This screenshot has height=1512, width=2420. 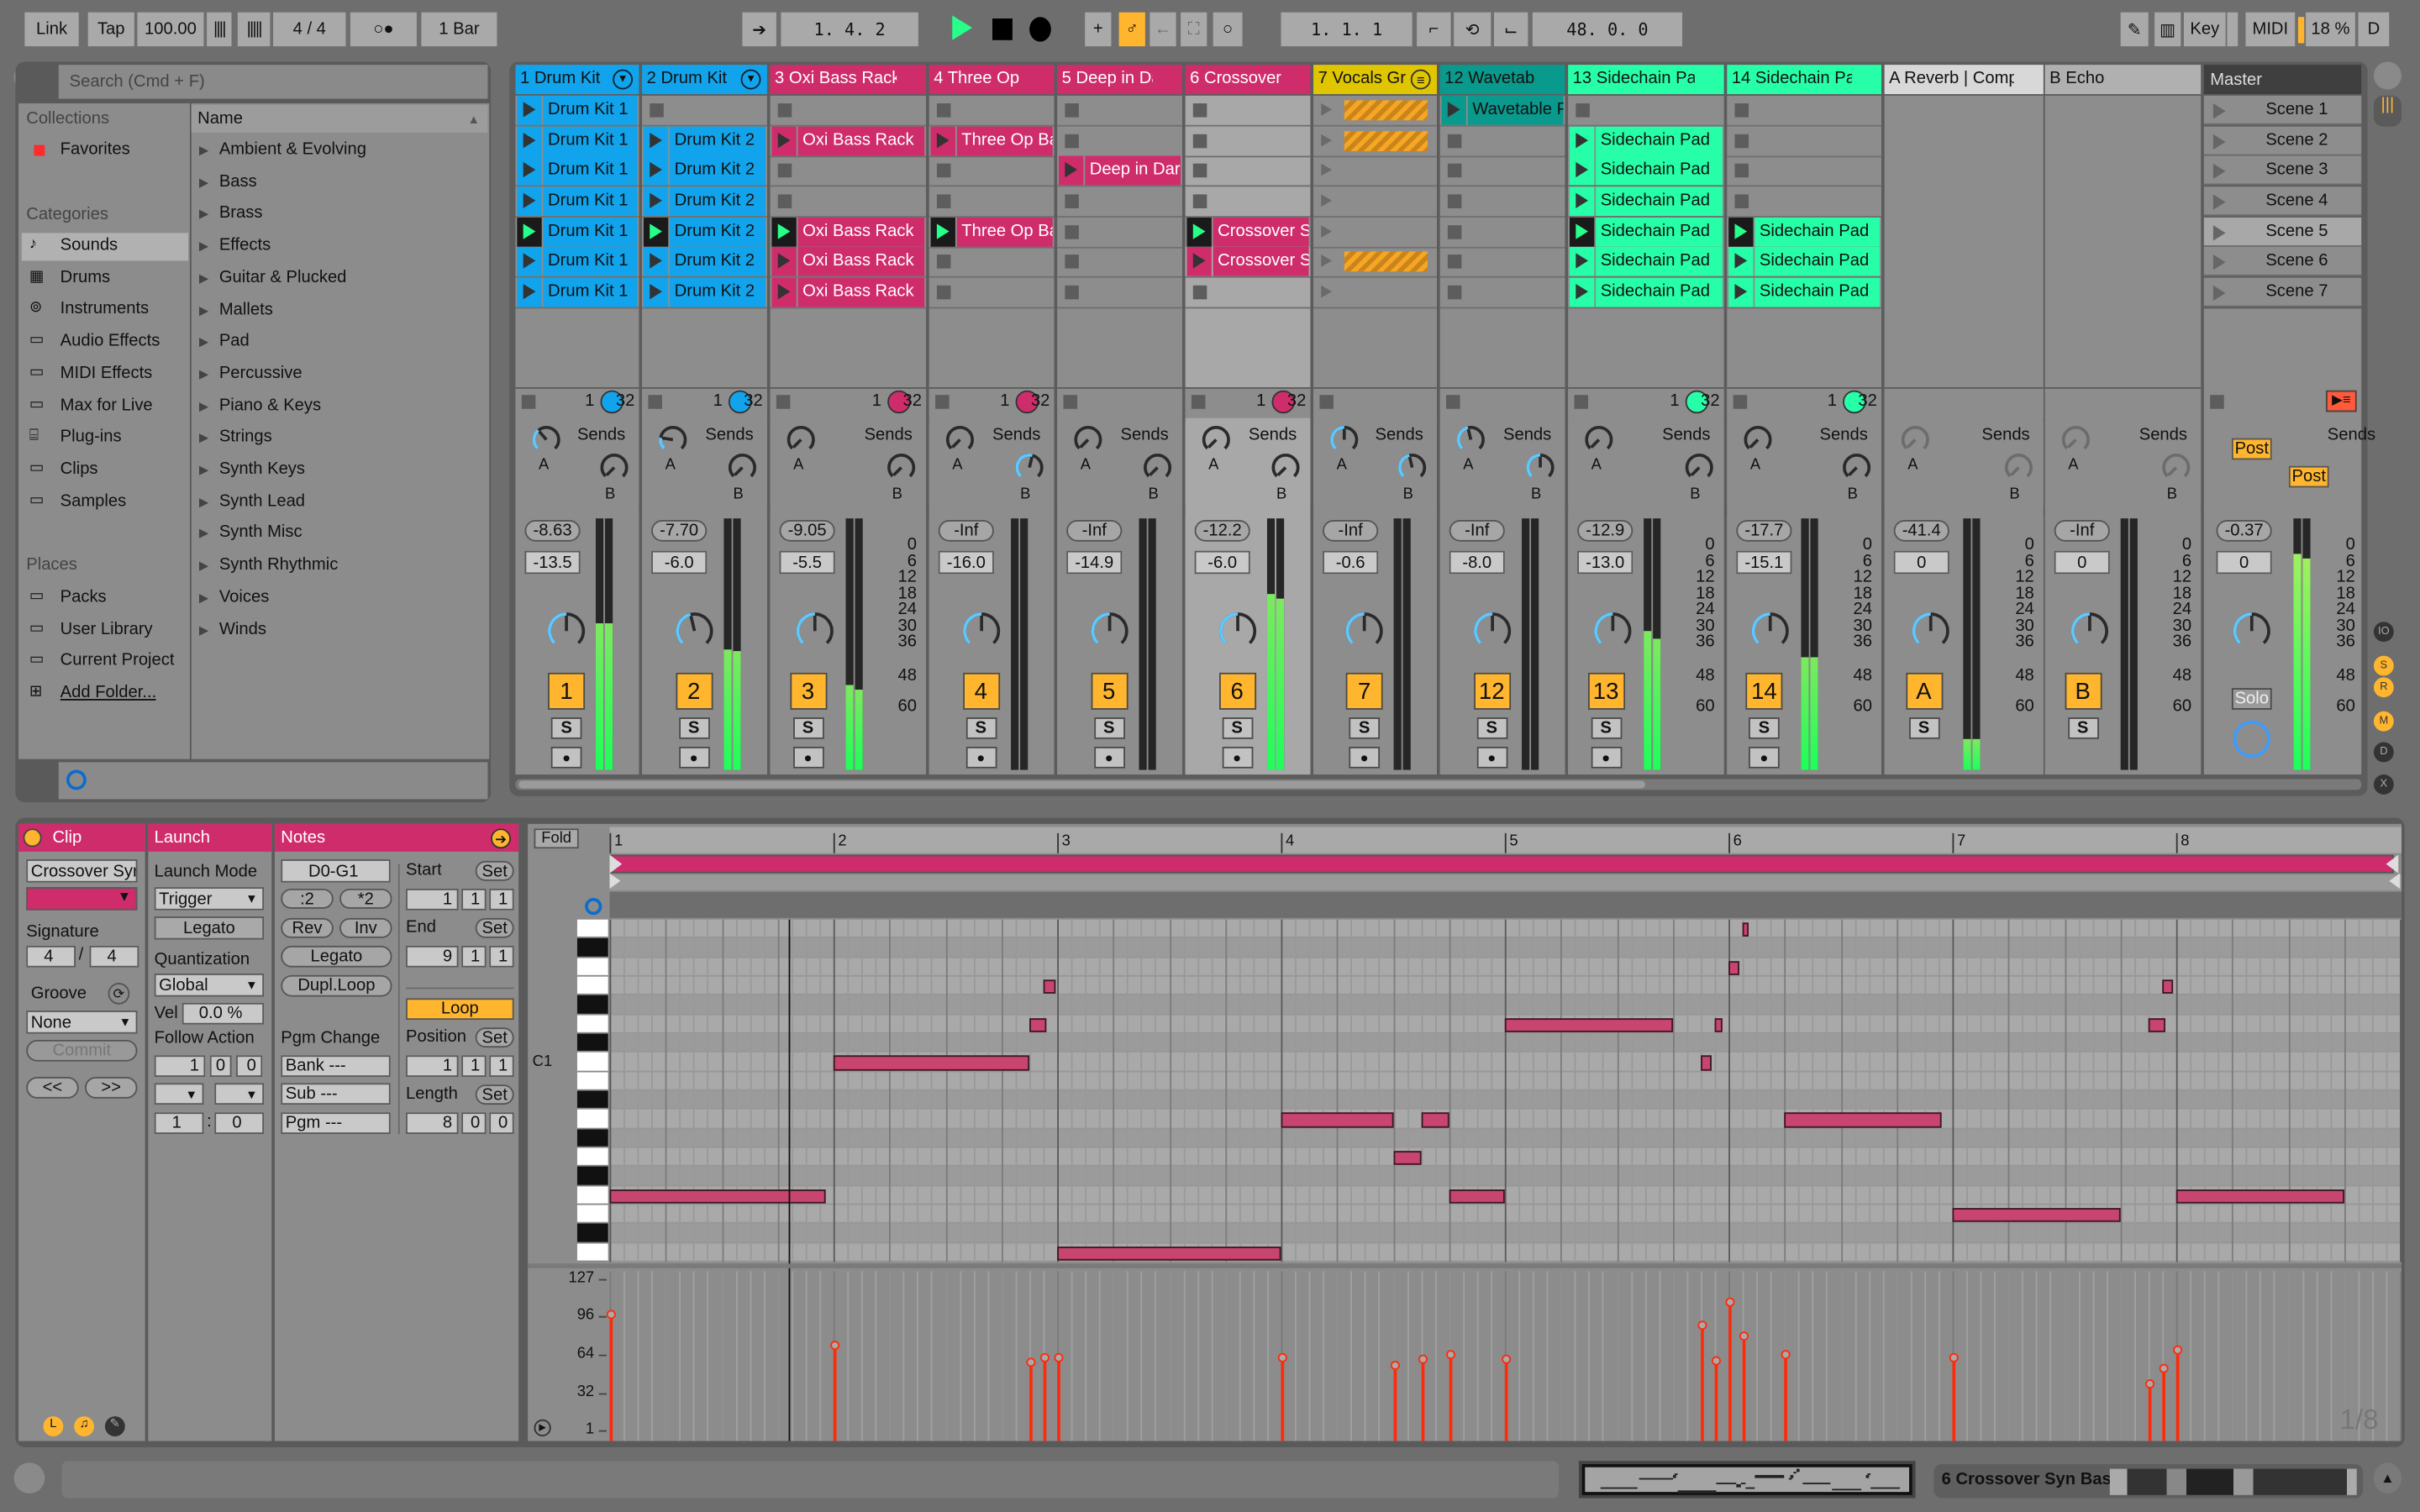 What do you see at coordinates (2251, 739) in the screenshot?
I see `cue-volume-knob` at bounding box center [2251, 739].